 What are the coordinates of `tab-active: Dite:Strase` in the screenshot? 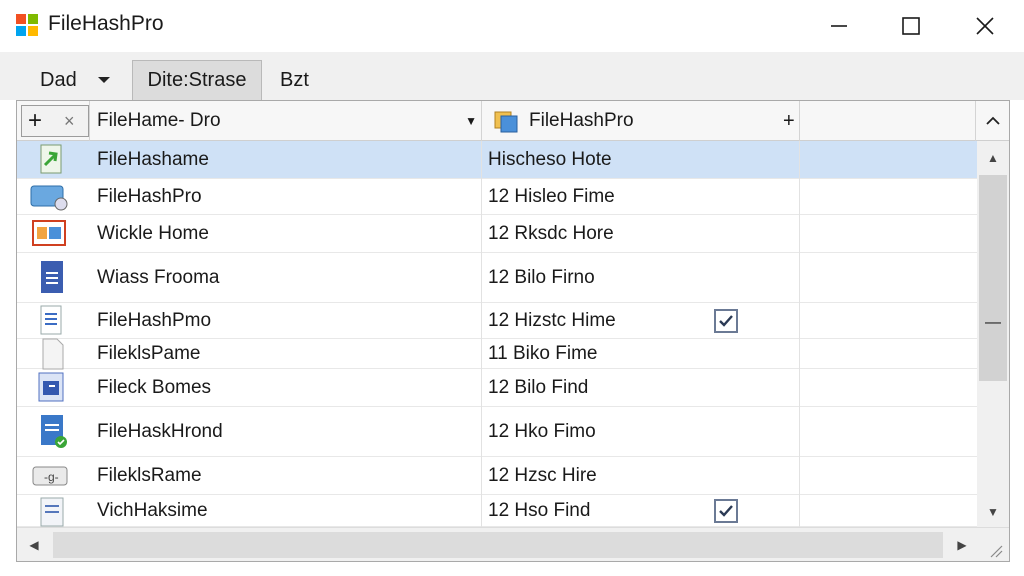 It's located at (197, 80).